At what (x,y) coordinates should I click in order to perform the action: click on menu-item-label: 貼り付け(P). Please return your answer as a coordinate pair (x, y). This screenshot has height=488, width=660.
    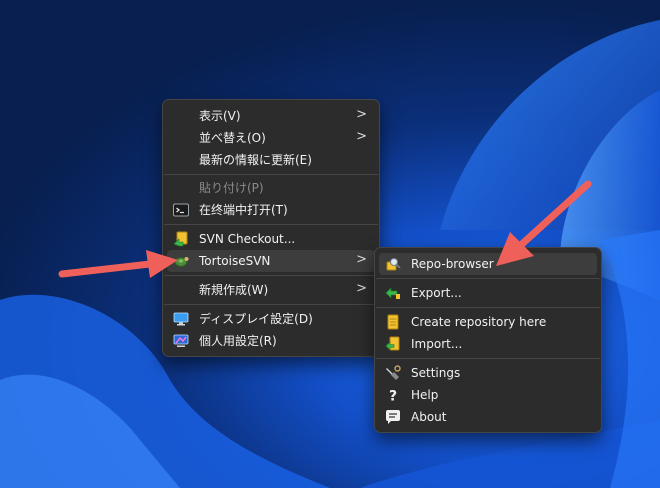
    Looking at the image, I should click on (231, 188).